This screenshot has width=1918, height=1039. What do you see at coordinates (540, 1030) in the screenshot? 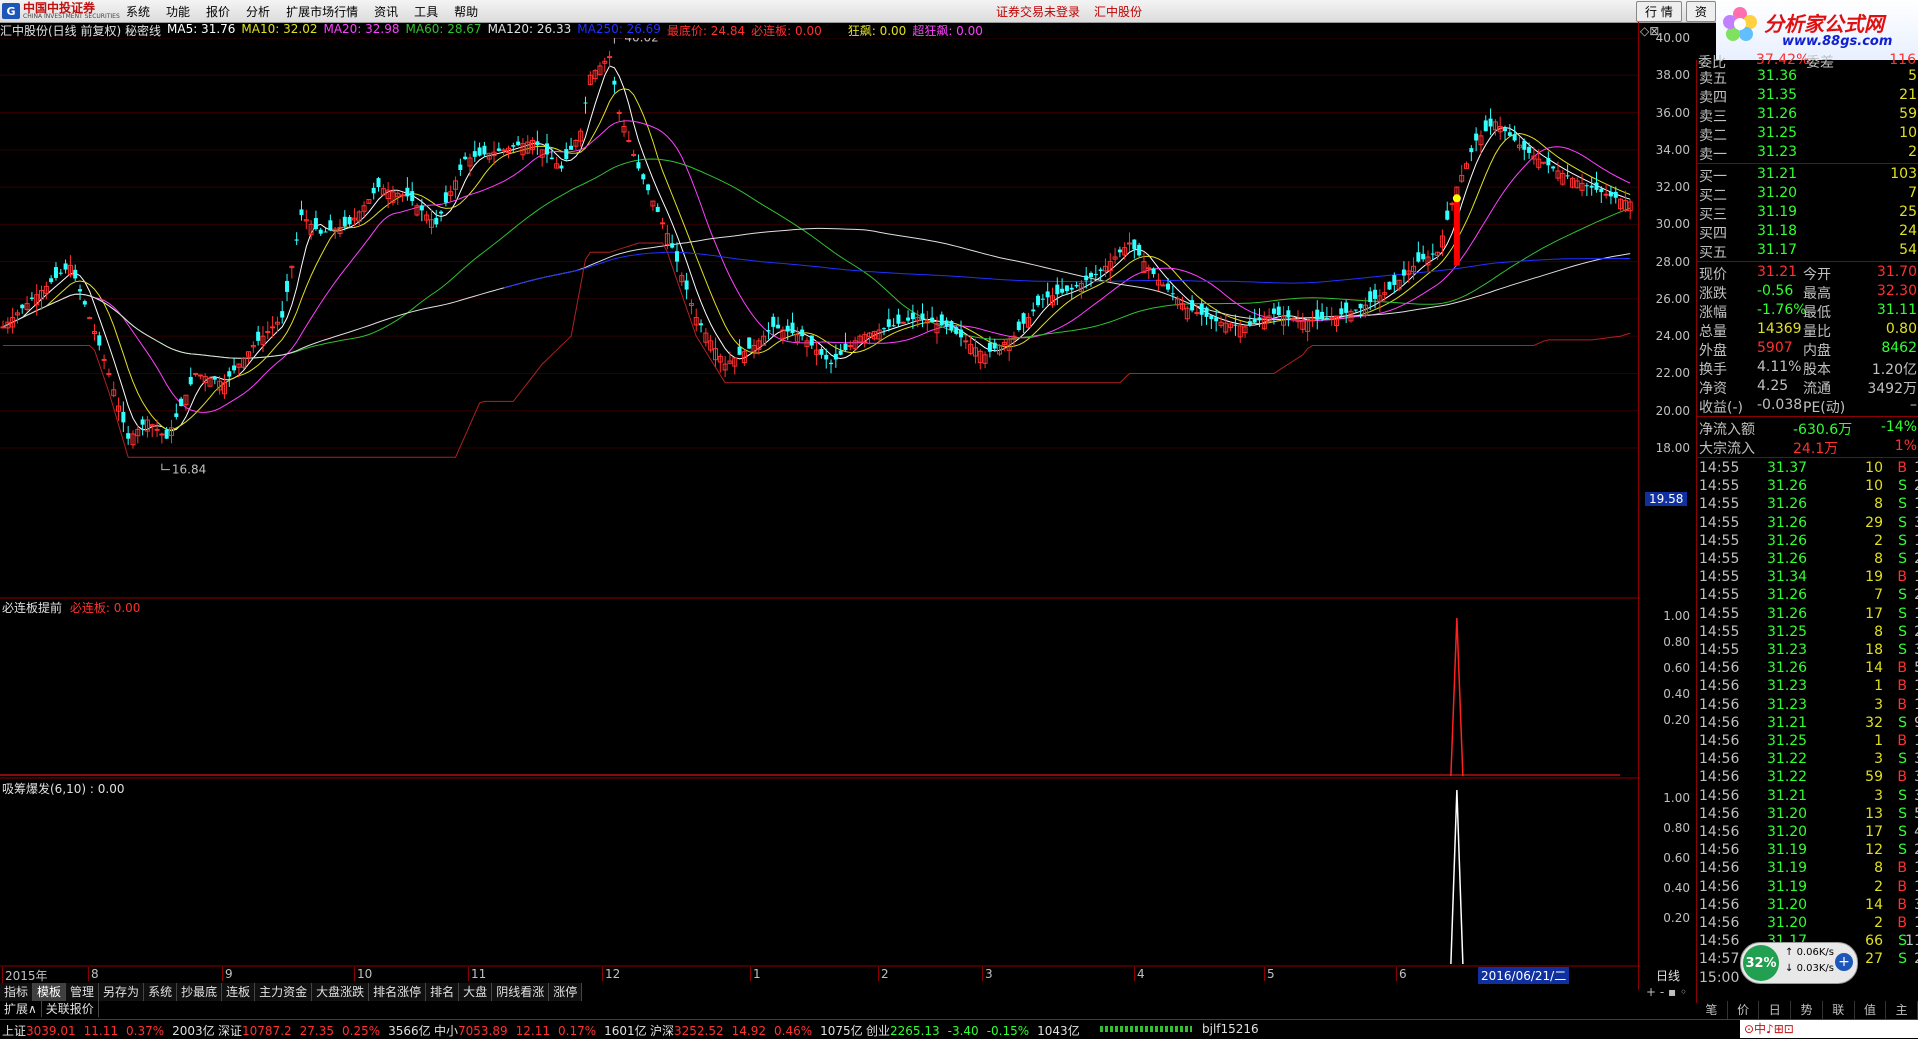
I see `index-quote: 中小7053.89 12.11 0.17% 1601亿` at bounding box center [540, 1030].